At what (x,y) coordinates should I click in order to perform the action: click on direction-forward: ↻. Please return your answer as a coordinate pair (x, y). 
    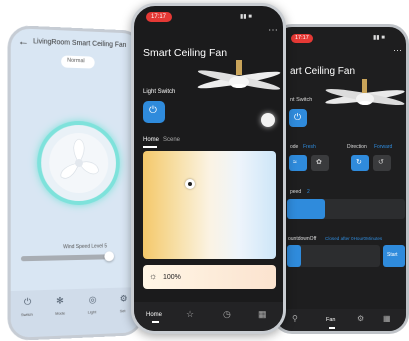
    Looking at the image, I should click on (360, 163).